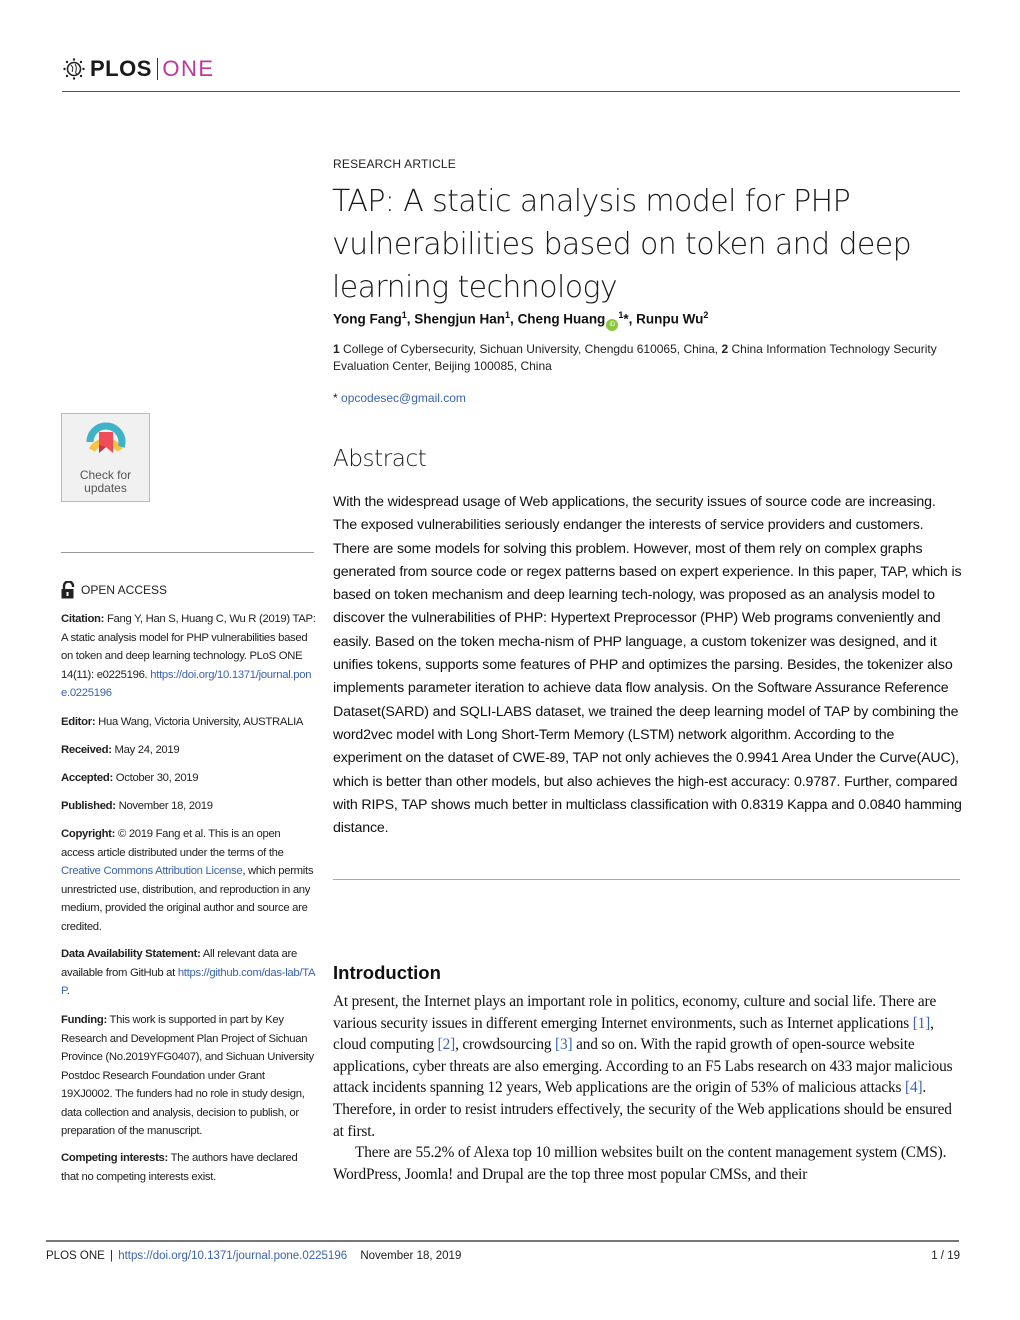 Image resolution: width=1020 pixels, height=1320 pixels. What do you see at coordinates (106, 442) in the screenshot?
I see `crossmark-icon` at bounding box center [106, 442].